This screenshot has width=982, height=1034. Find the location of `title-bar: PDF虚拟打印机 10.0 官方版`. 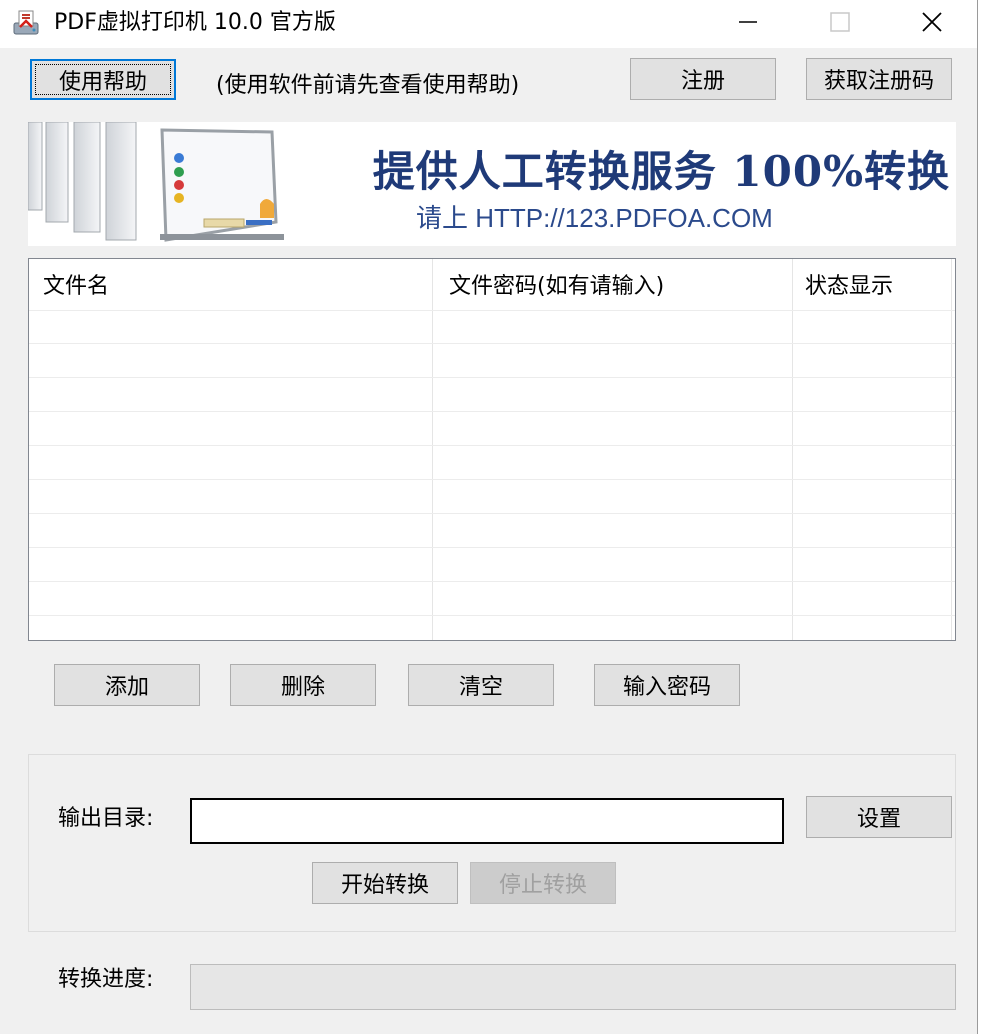

title-bar: PDF虚拟打印机 10.0 官方版 is located at coordinates (488, 24).